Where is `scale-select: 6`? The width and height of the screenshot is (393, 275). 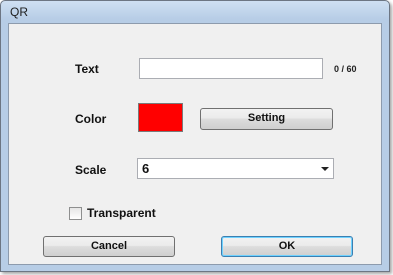
scale-select: 6 is located at coordinates (235, 168).